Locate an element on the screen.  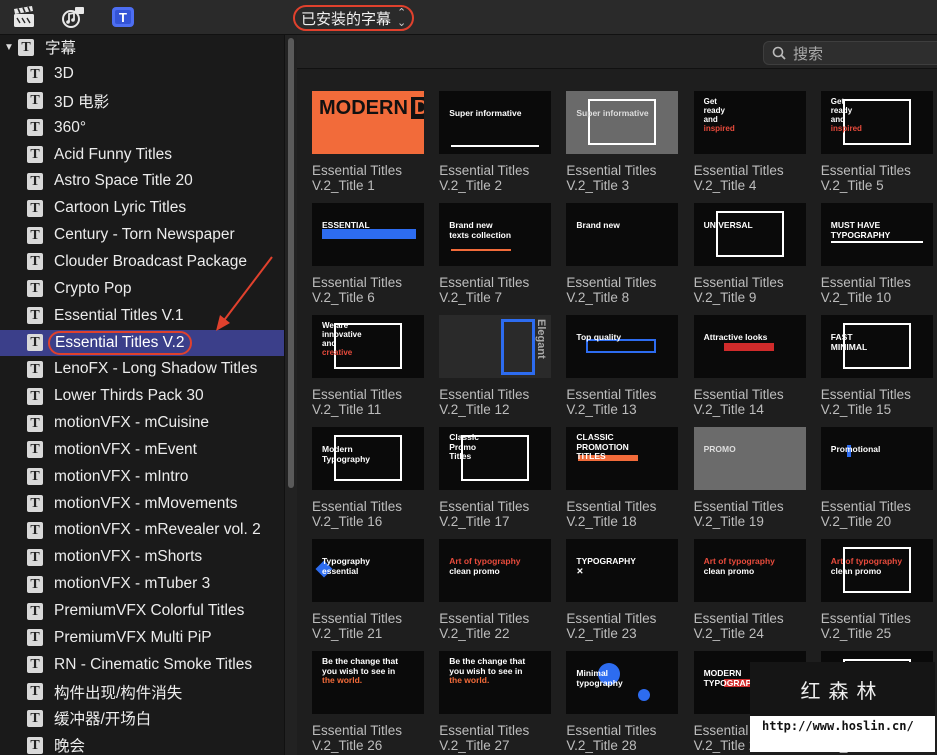
sidebar-root-row: ▼ T 字幕 is located at coordinates (142, 47).